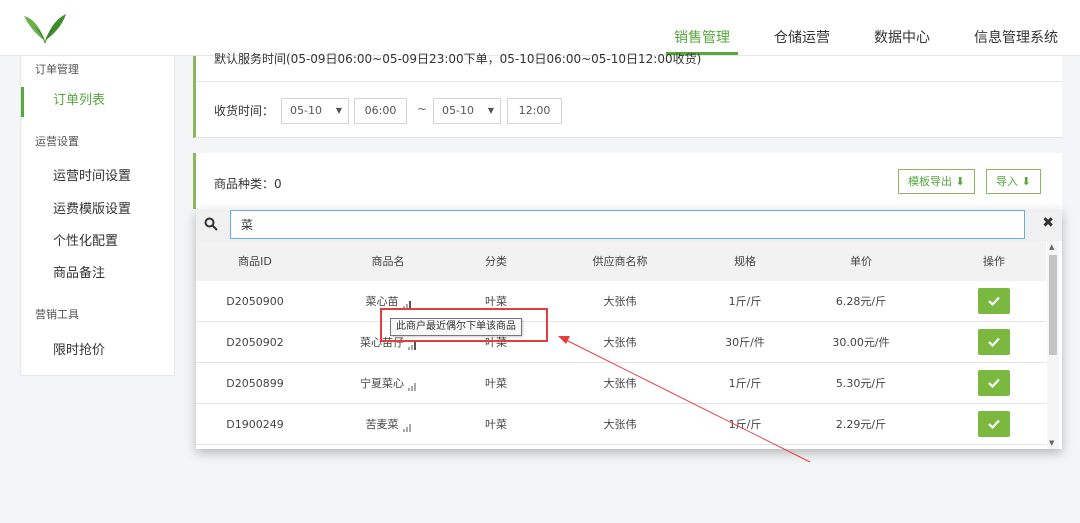 This screenshot has width=1080, height=523. What do you see at coordinates (861, 342) in the screenshot?
I see `product-price: 30.00元/件` at bounding box center [861, 342].